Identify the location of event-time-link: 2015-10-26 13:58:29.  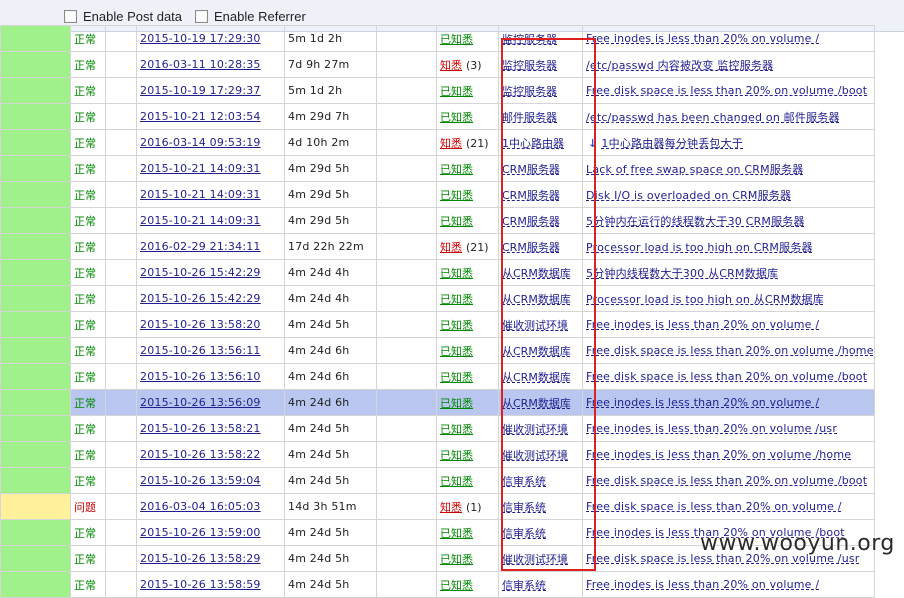
(200, 558).